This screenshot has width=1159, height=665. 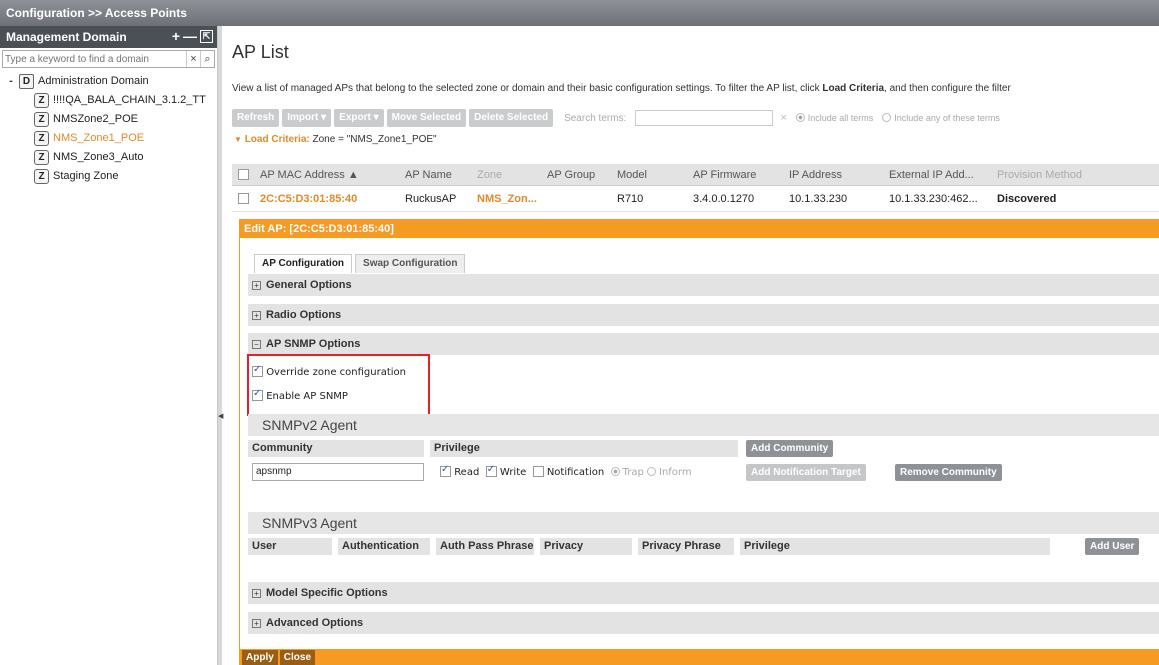 What do you see at coordinates (699, 657) in the screenshot?
I see `edit-footer: Apply Close` at bounding box center [699, 657].